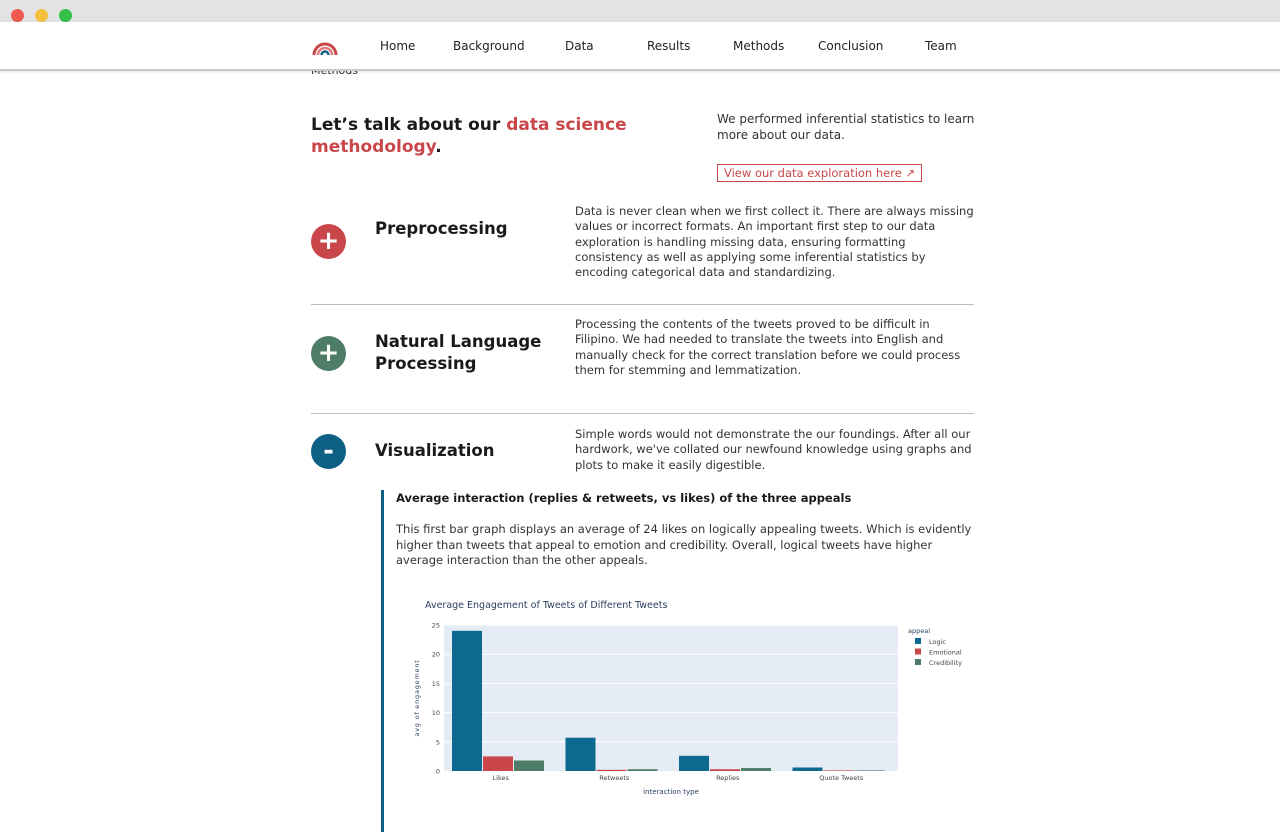 The image size is (1280, 832). Describe the element at coordinates (728, 778) in the screenshot. I see `x-tick-label: Replies` at that location.